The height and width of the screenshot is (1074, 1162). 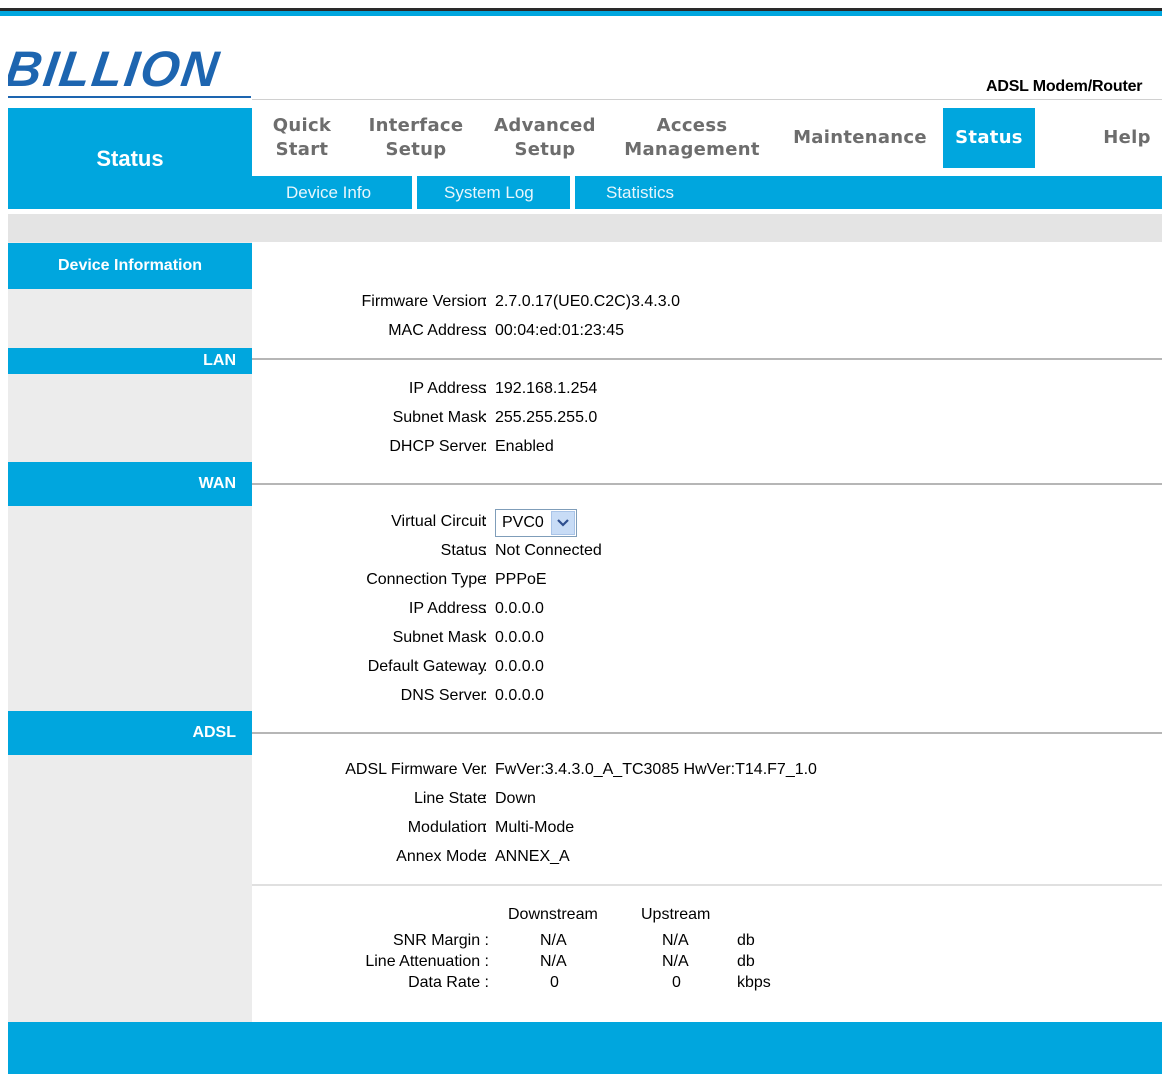 I want to click on nav-label: Status, so click(x=989, y=137).